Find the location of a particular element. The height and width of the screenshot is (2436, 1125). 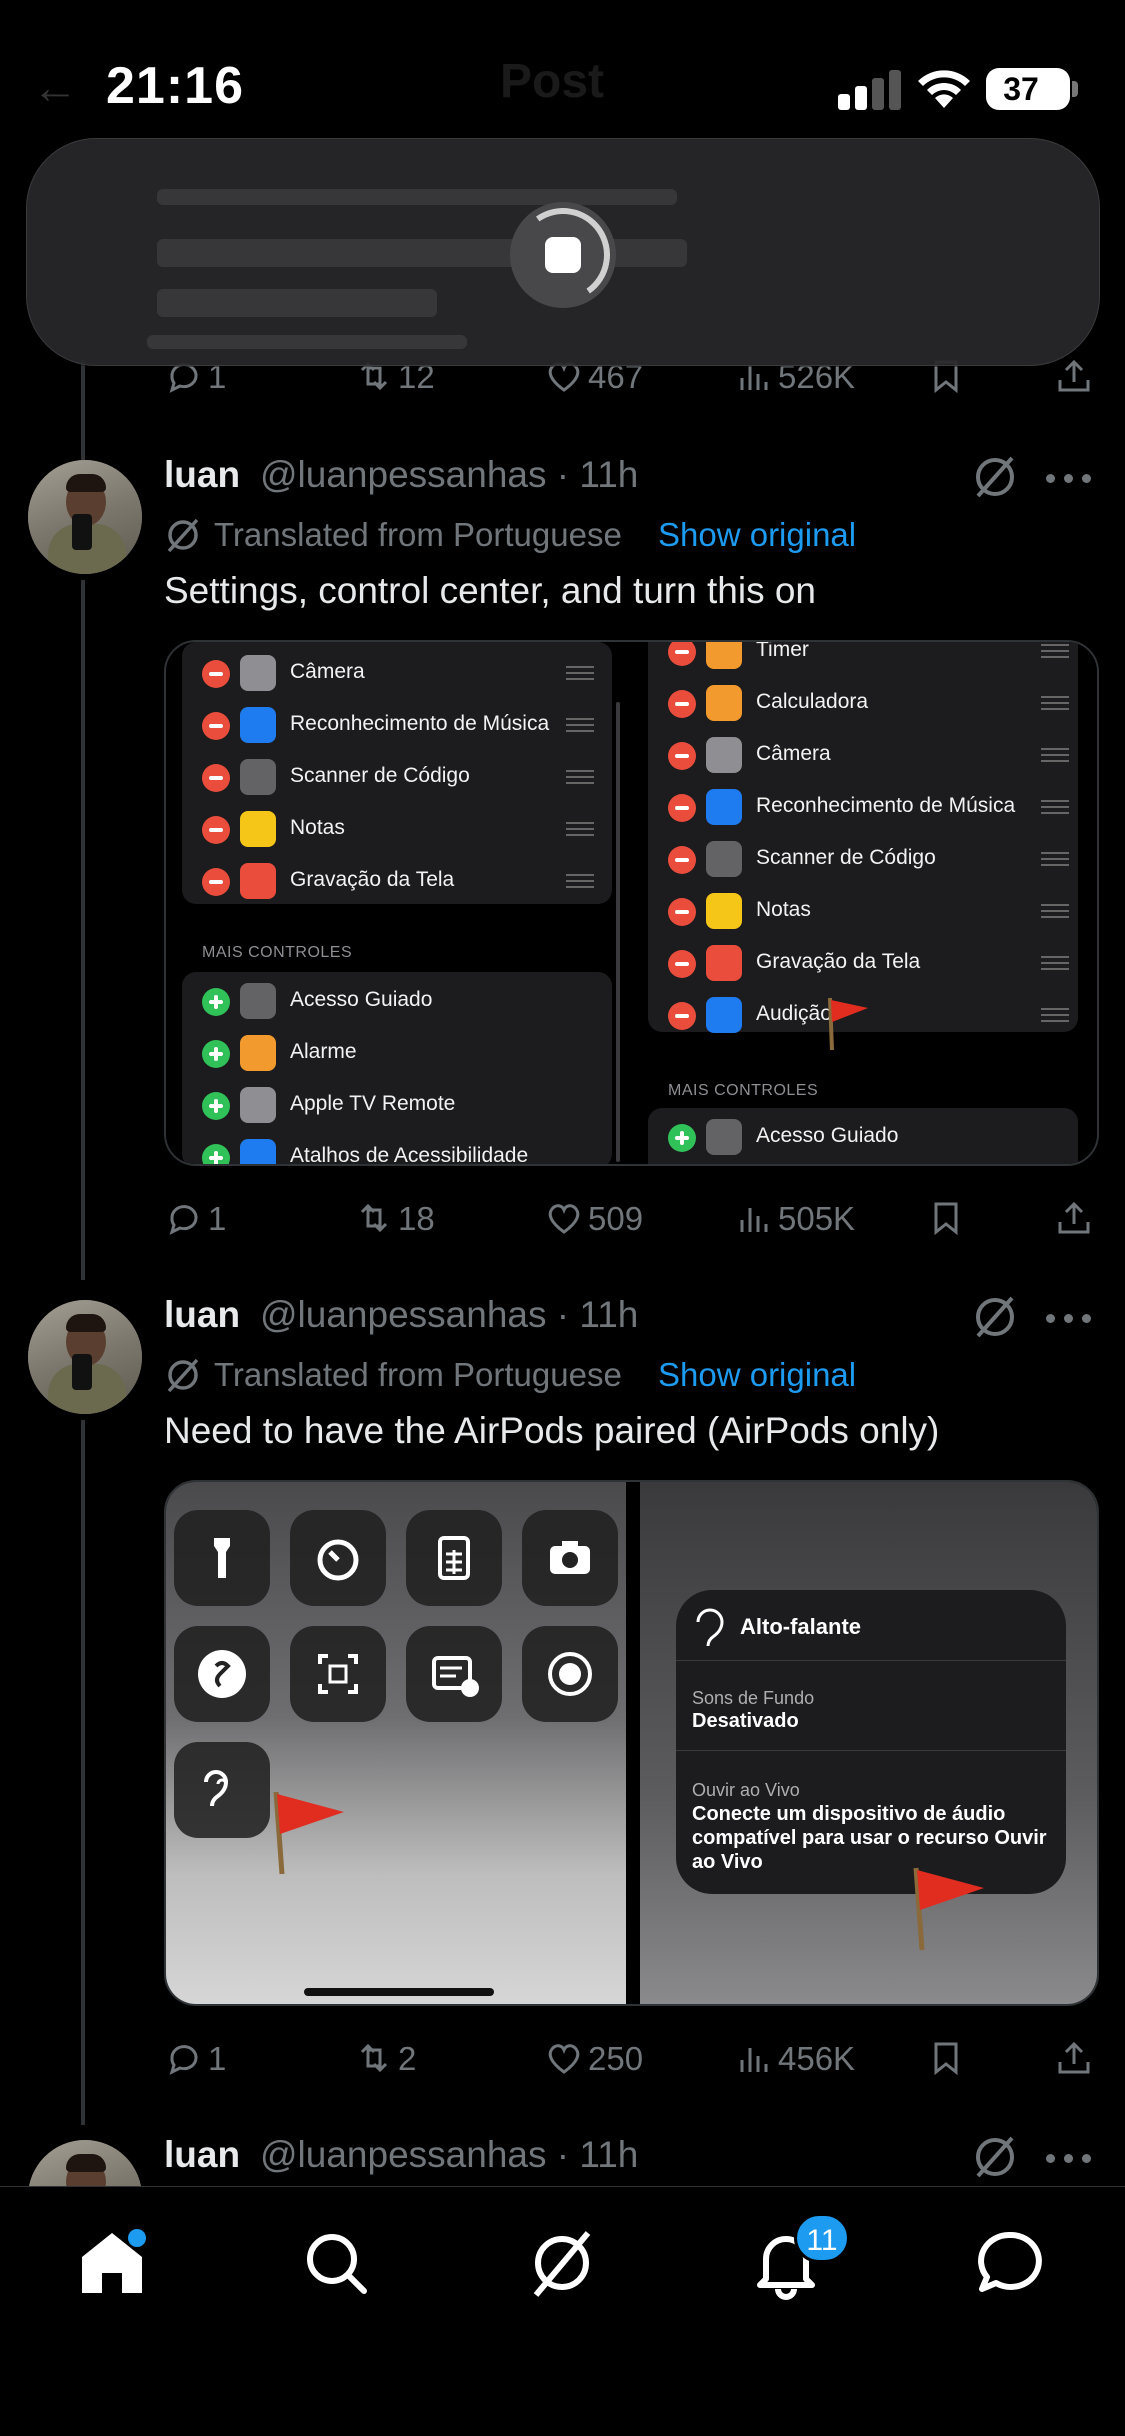

battery-level: 37 is located at coordinates (1021, 89).